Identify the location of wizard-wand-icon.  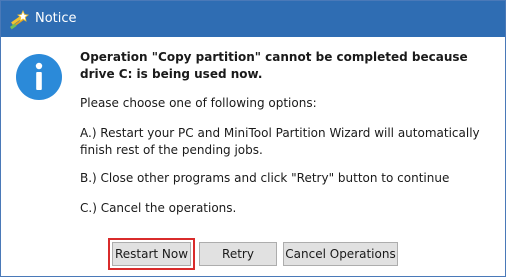
(19, 19).